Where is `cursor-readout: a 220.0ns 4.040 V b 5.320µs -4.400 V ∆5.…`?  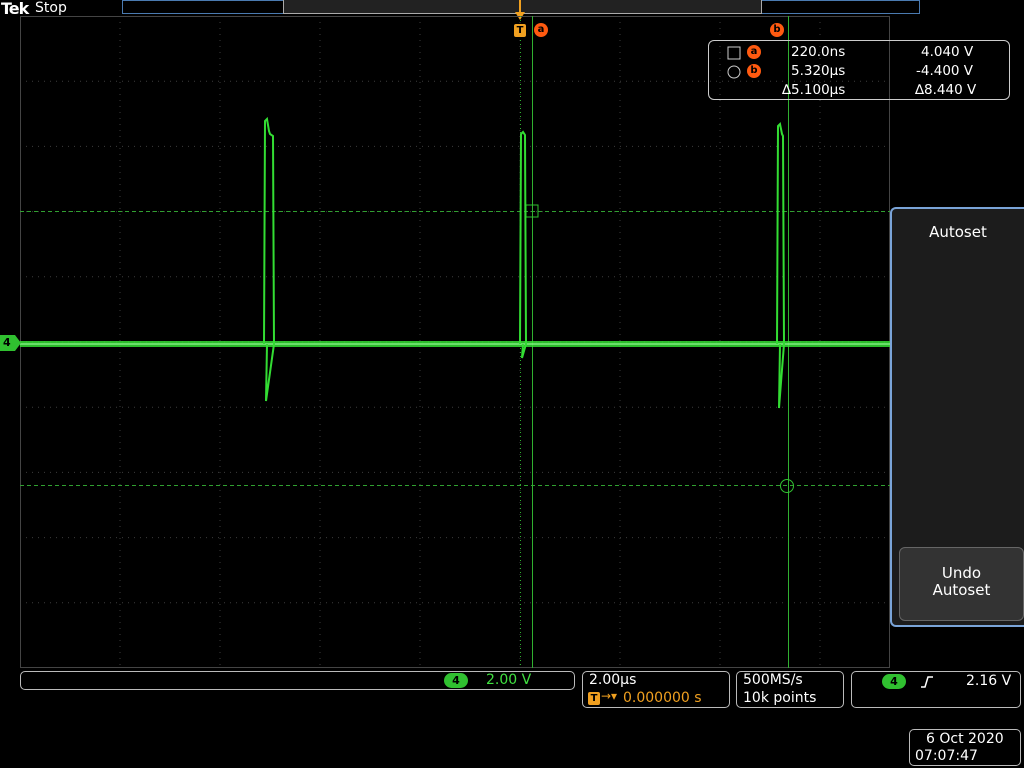
cursor-readout: a 220.0ns 4.040 V b 5.320µs -4.400 V ∆5.… is located at coordinates (859, 70).